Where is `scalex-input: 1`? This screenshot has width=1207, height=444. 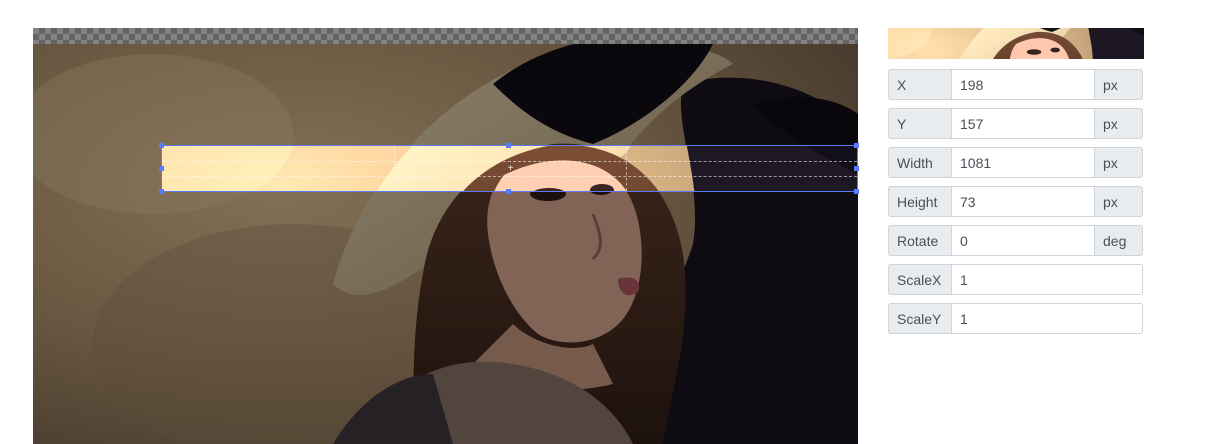 scalex-input: 1 is located at coordinates (1047, 279).